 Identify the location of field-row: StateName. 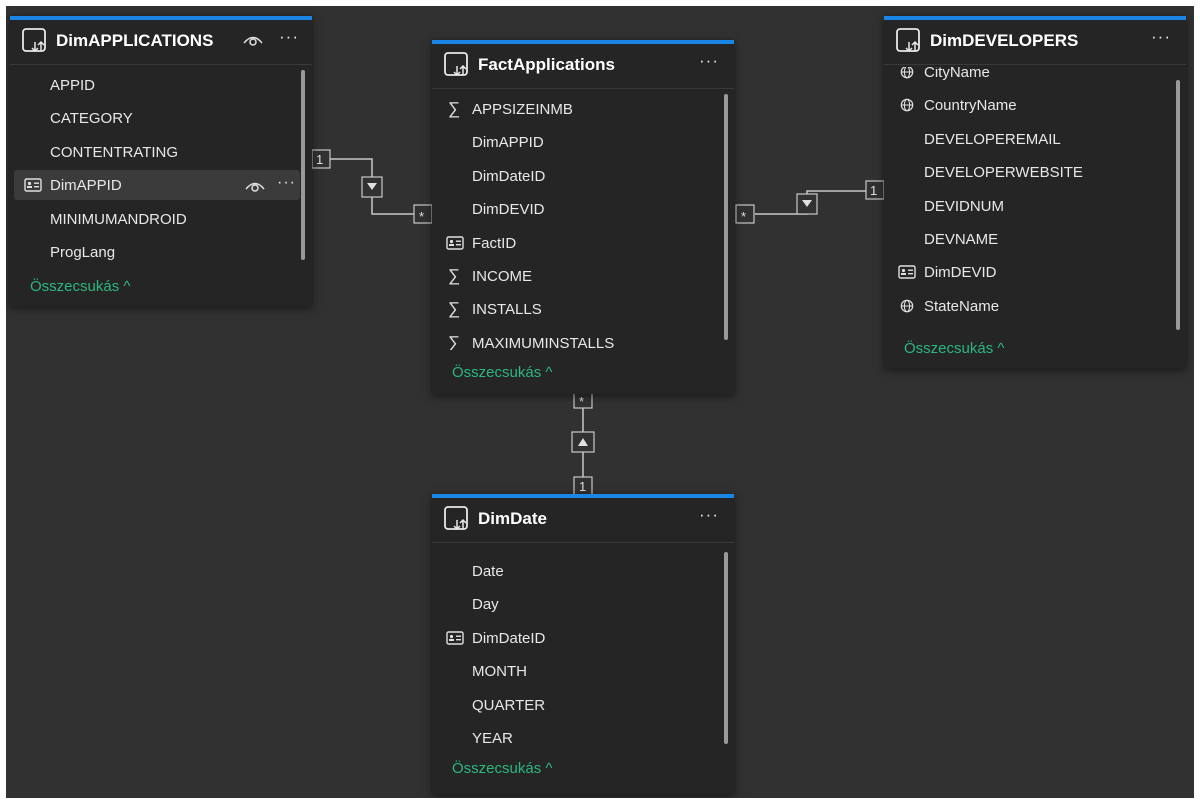
(1031, 306).